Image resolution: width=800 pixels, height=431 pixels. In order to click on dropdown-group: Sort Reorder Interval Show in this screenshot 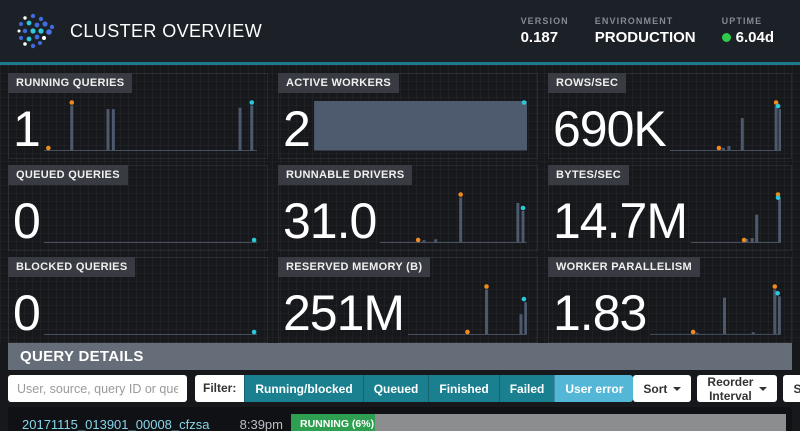, I will do `click(716, 388)`.